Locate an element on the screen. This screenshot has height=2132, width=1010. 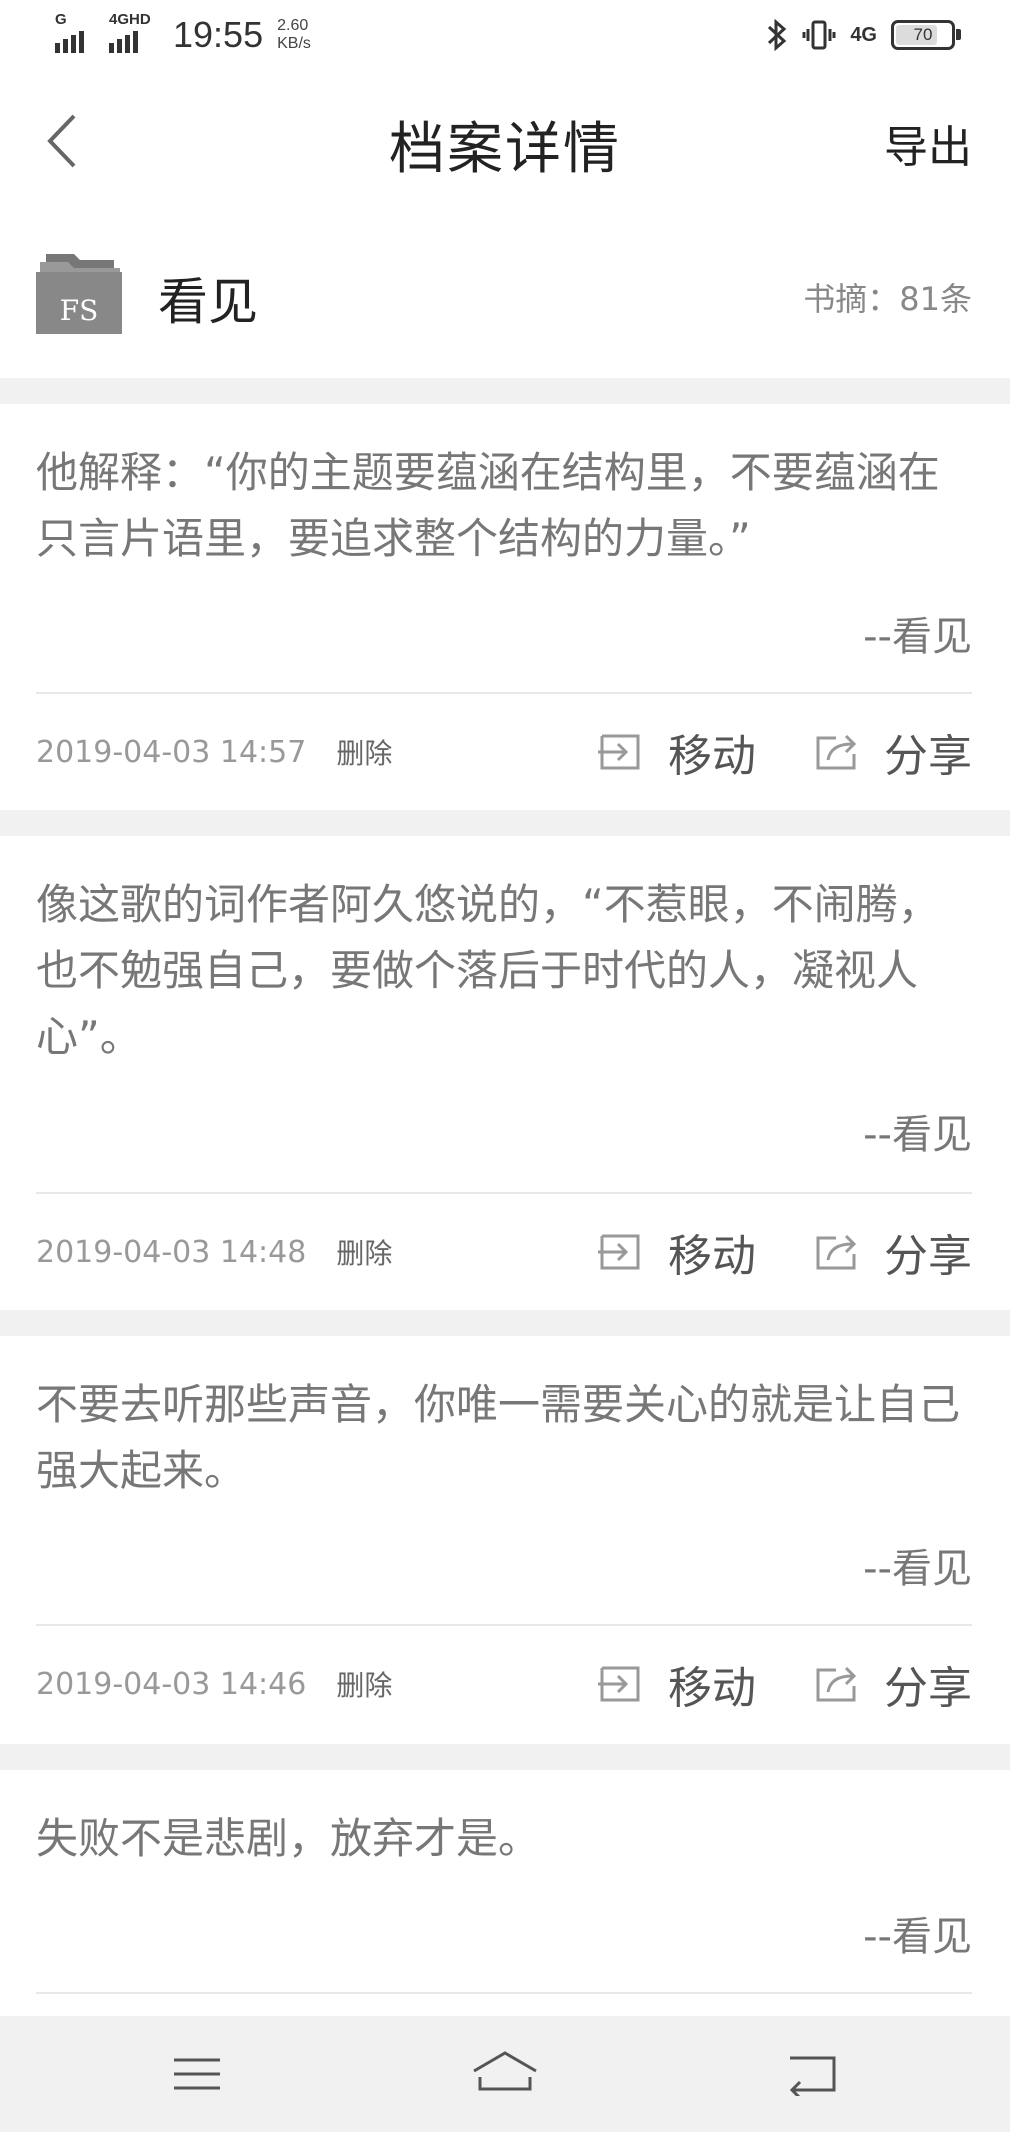
excerpt-text: 失败不是悲剧，放弃才是。 is located at coordinates (506, 1839).